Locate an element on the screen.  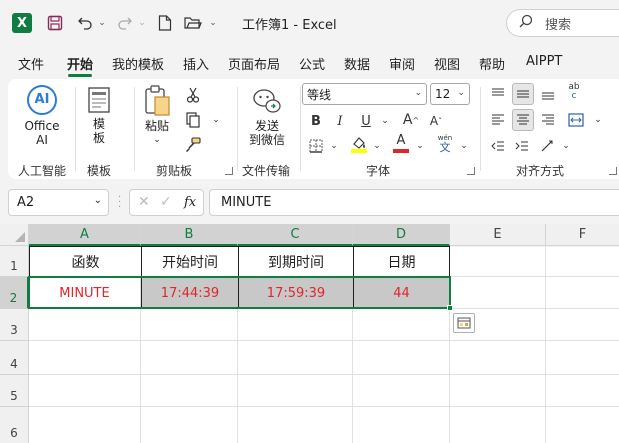
column-header-e: E is located at coordinates (498, 235).